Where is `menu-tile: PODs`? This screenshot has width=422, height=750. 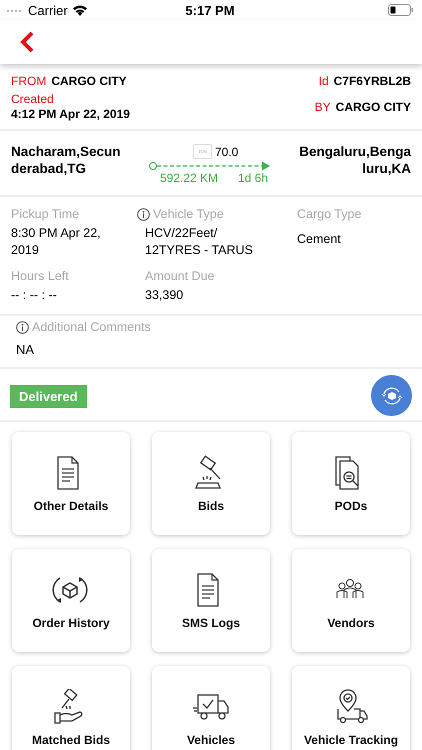 menu-tile: PODs is located at coordinates (351, 483).